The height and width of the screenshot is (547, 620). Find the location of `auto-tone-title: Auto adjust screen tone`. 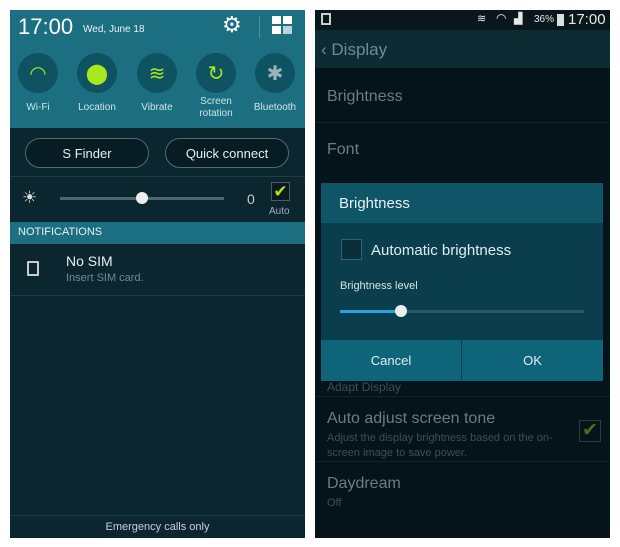

auto-tone-title: Auto adjust screen tone is located at coordinates (411, 419).